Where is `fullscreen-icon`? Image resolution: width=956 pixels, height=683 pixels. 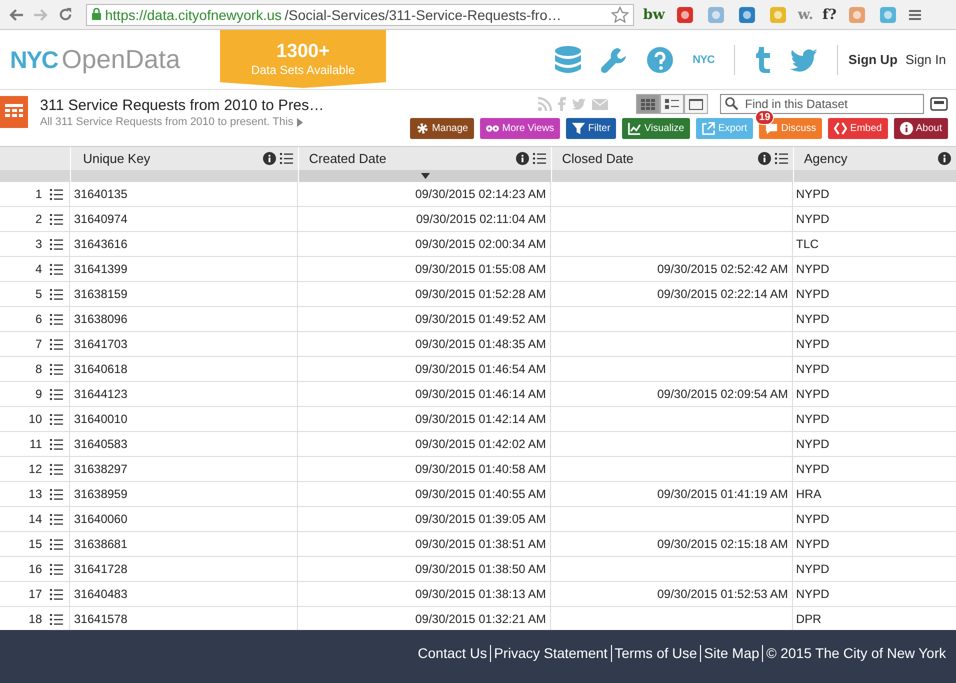
fullscreen-icon is located at coordinates (939, 104).